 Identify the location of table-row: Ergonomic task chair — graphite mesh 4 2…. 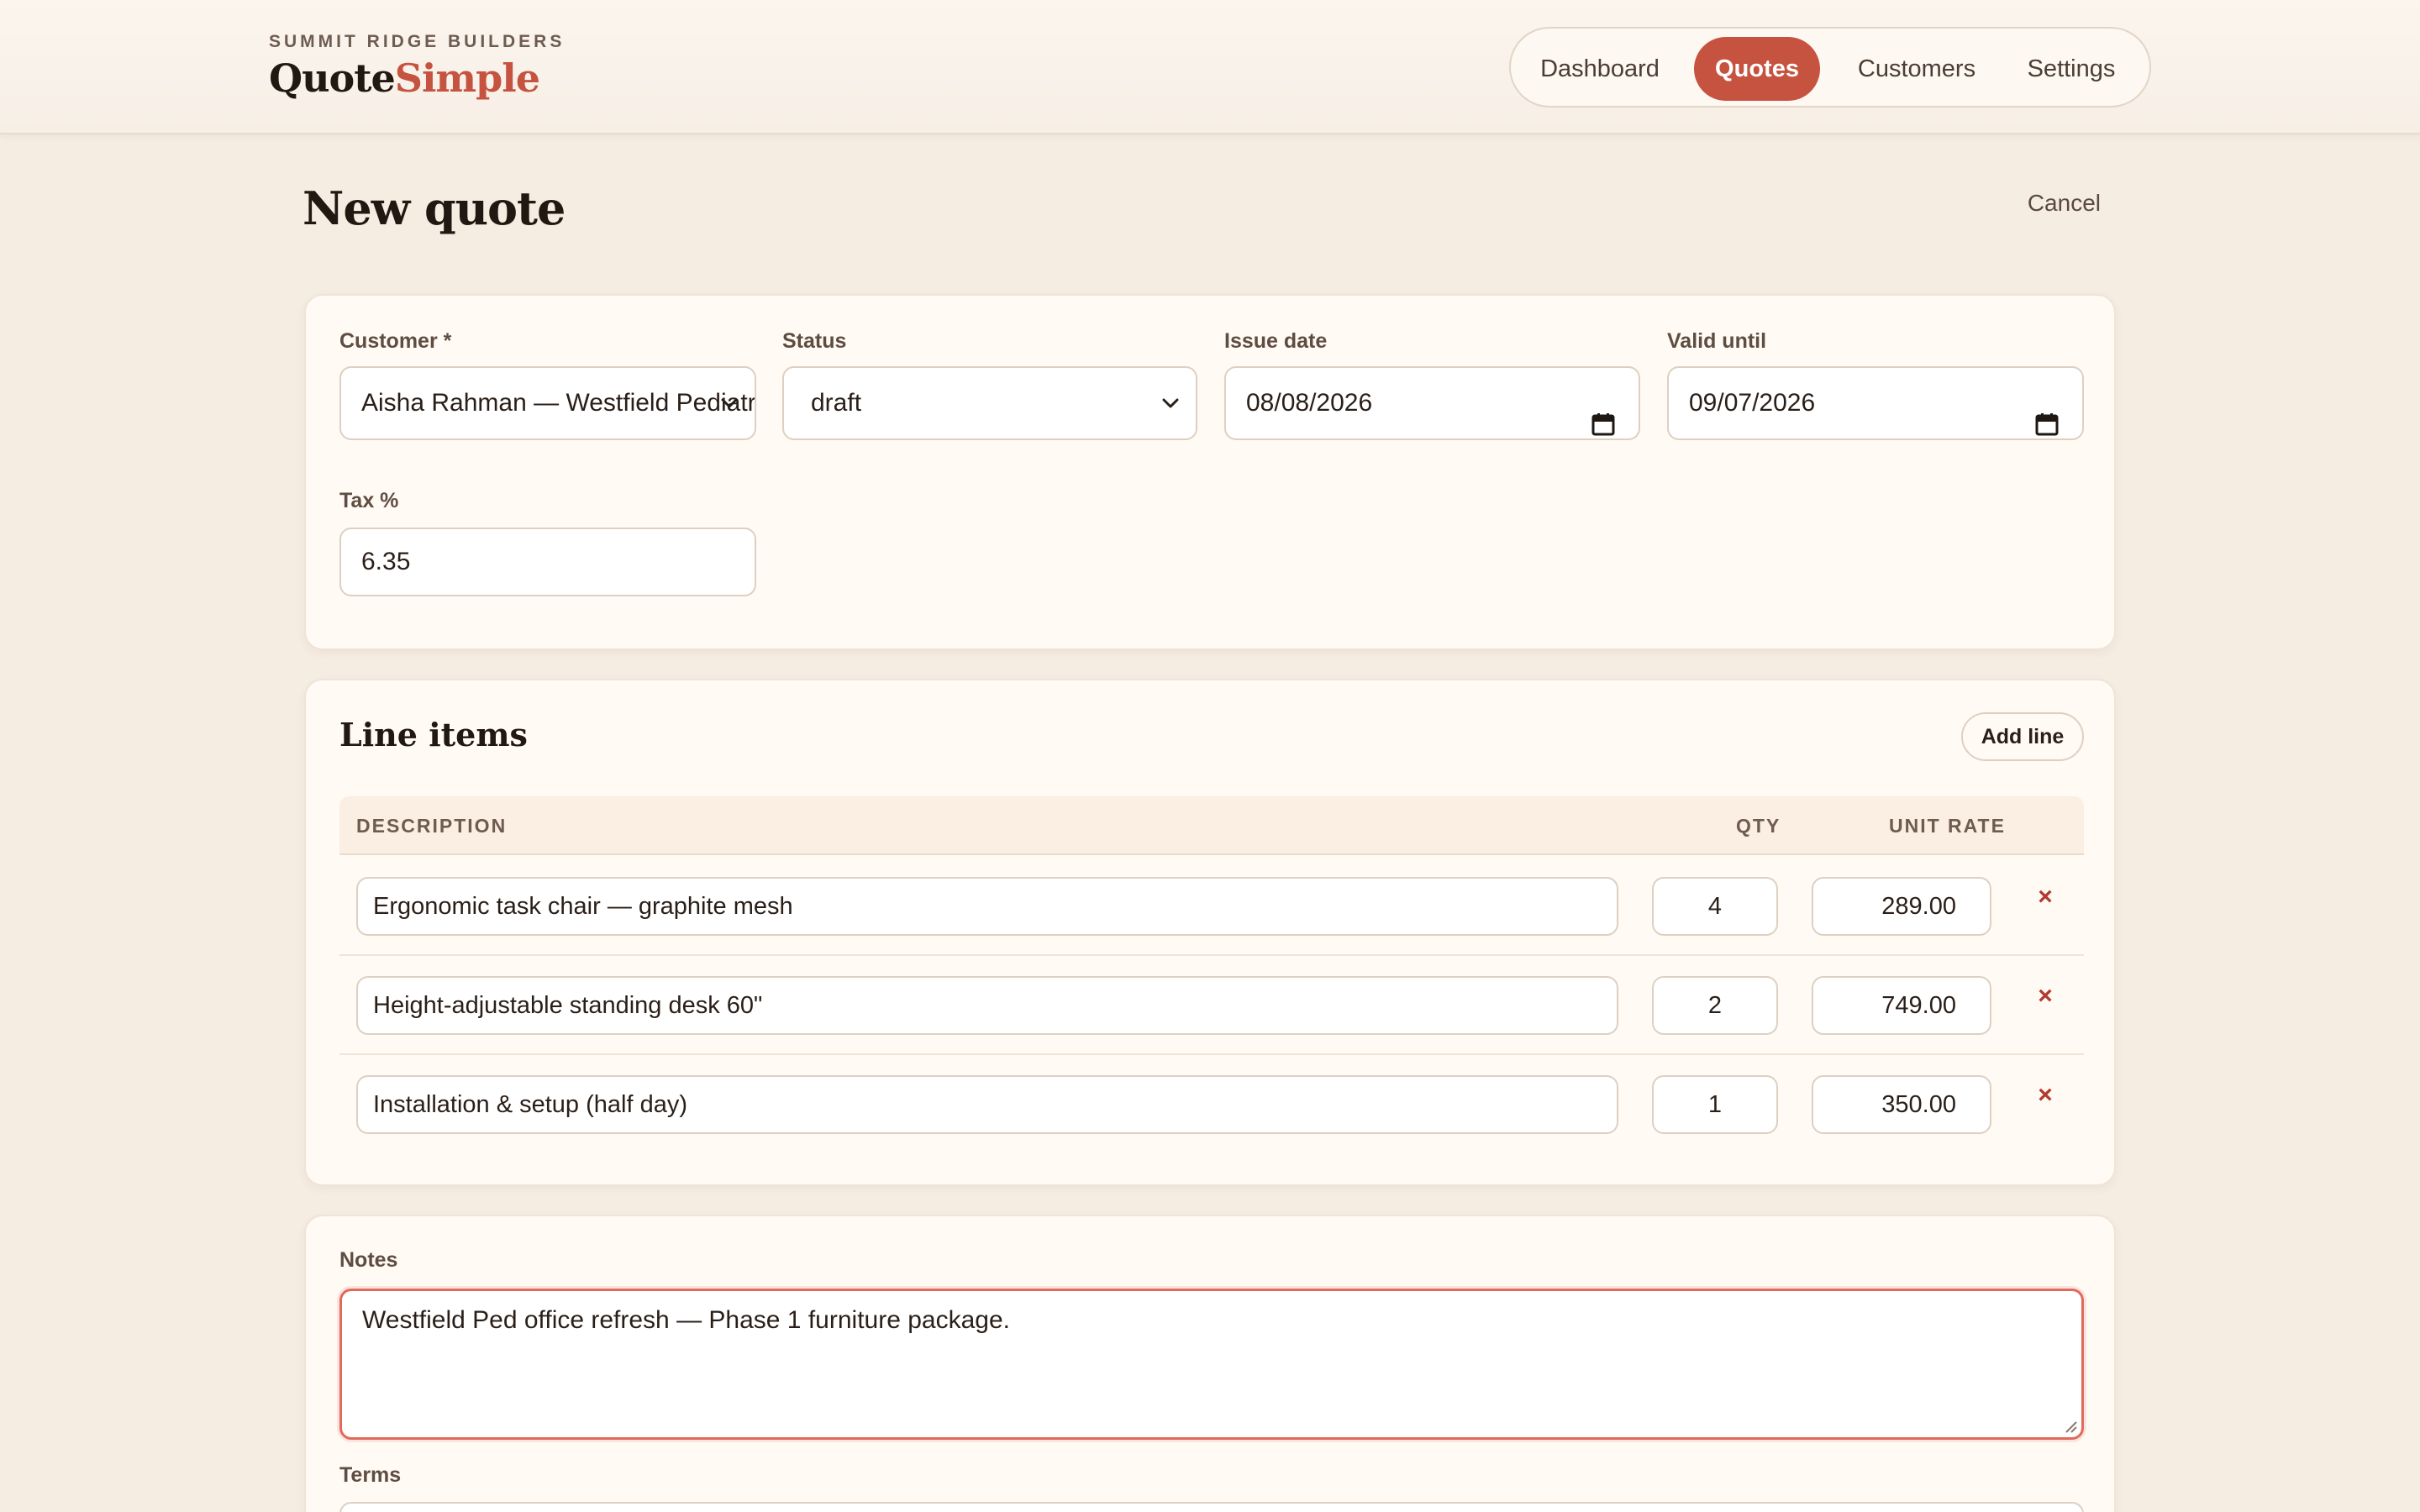
(1211, 906).